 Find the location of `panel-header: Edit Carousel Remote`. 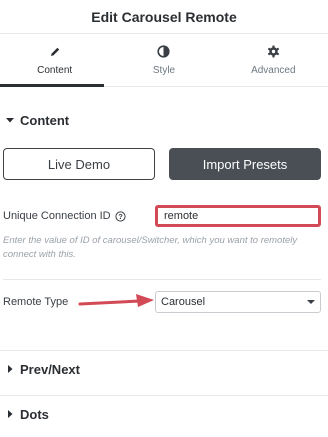

panel-header: Edit Carousel Remote is located at coordinates (164, 17).